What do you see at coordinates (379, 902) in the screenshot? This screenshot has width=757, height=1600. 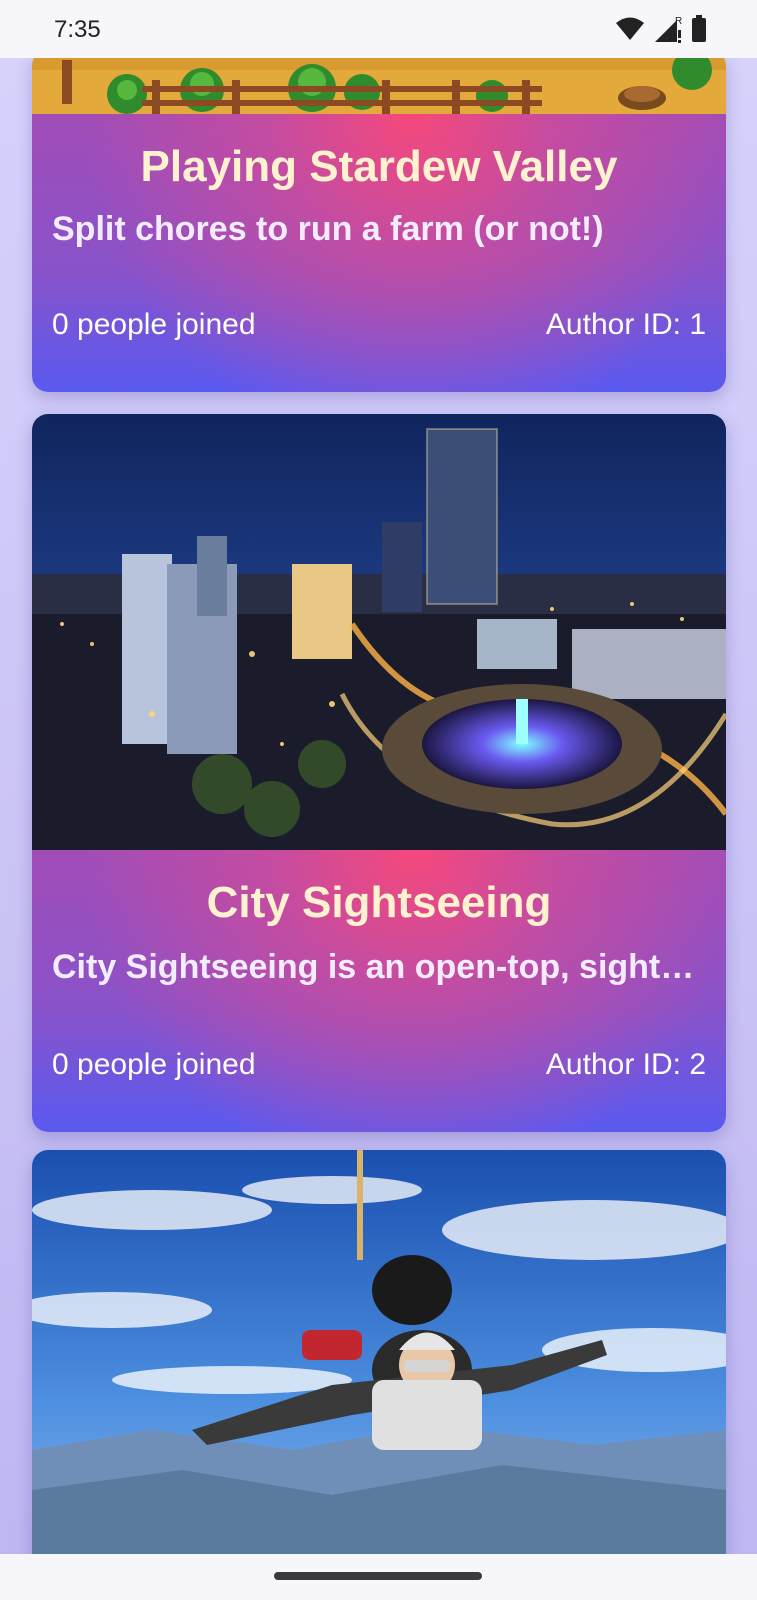 I see `card-title: City Sightseeing` at bounding box center [379, 902].